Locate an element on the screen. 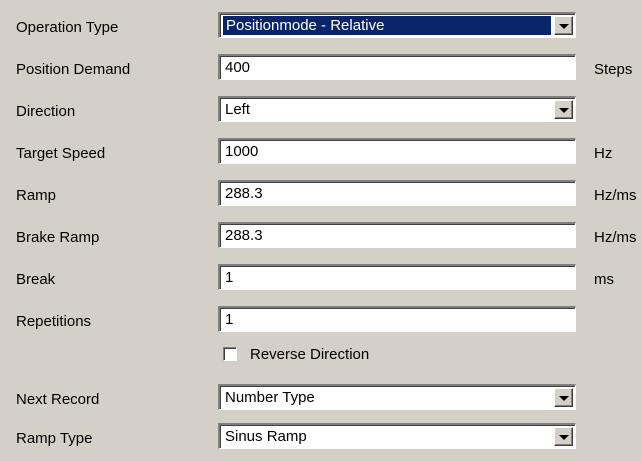 This screenshot has width=641, height=461. break-input: 1 is located at coordinates (397, 277).